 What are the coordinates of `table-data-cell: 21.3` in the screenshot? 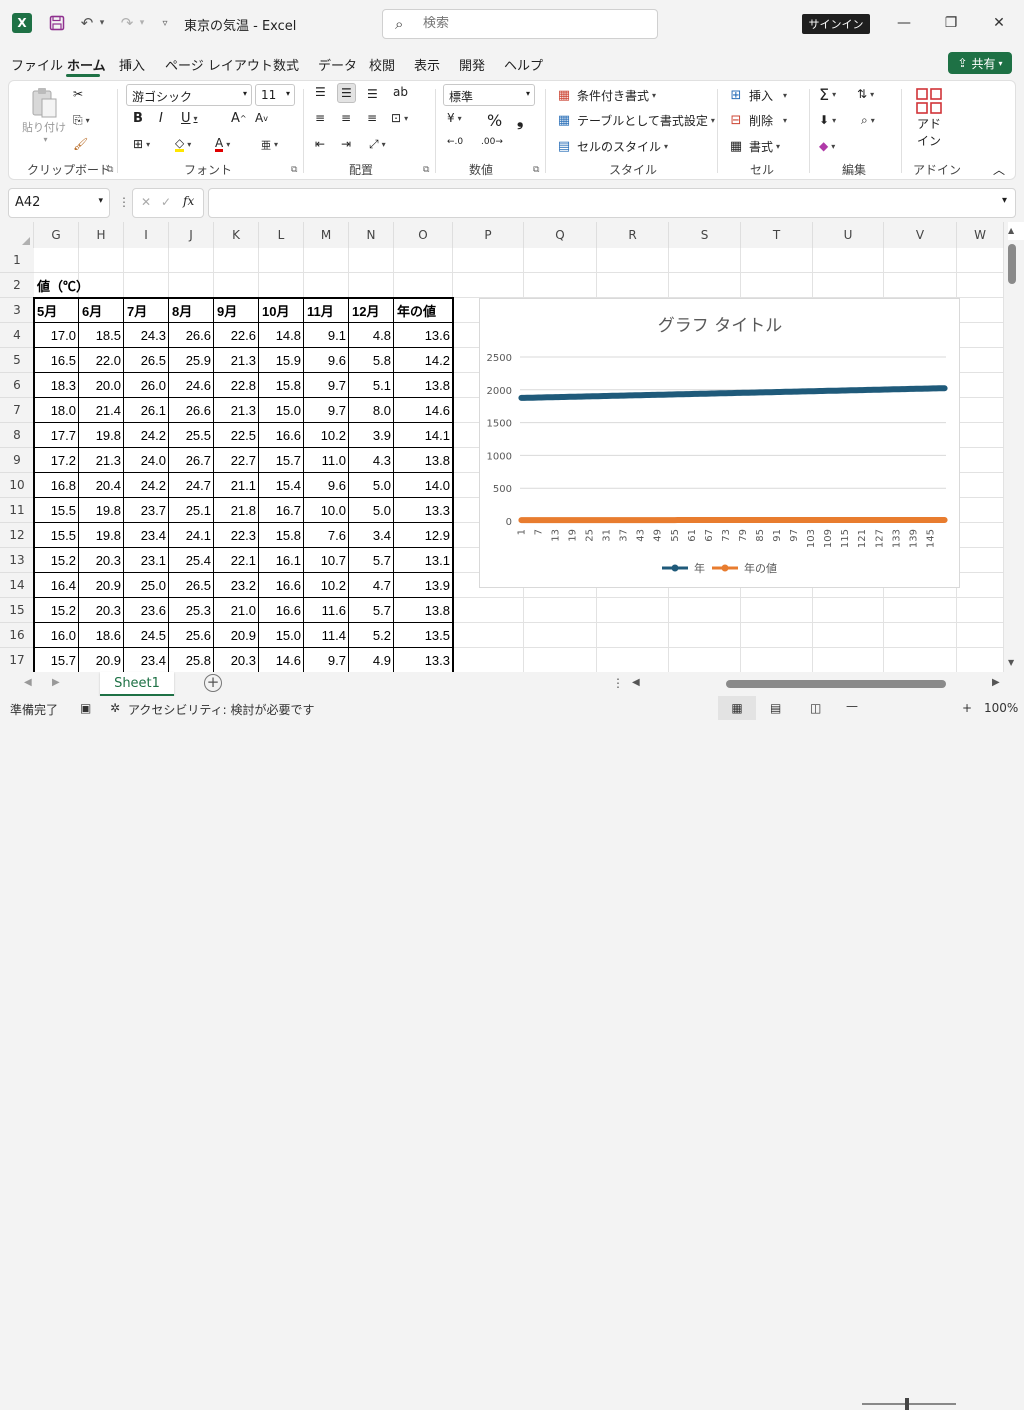 It's located at (101, 460).